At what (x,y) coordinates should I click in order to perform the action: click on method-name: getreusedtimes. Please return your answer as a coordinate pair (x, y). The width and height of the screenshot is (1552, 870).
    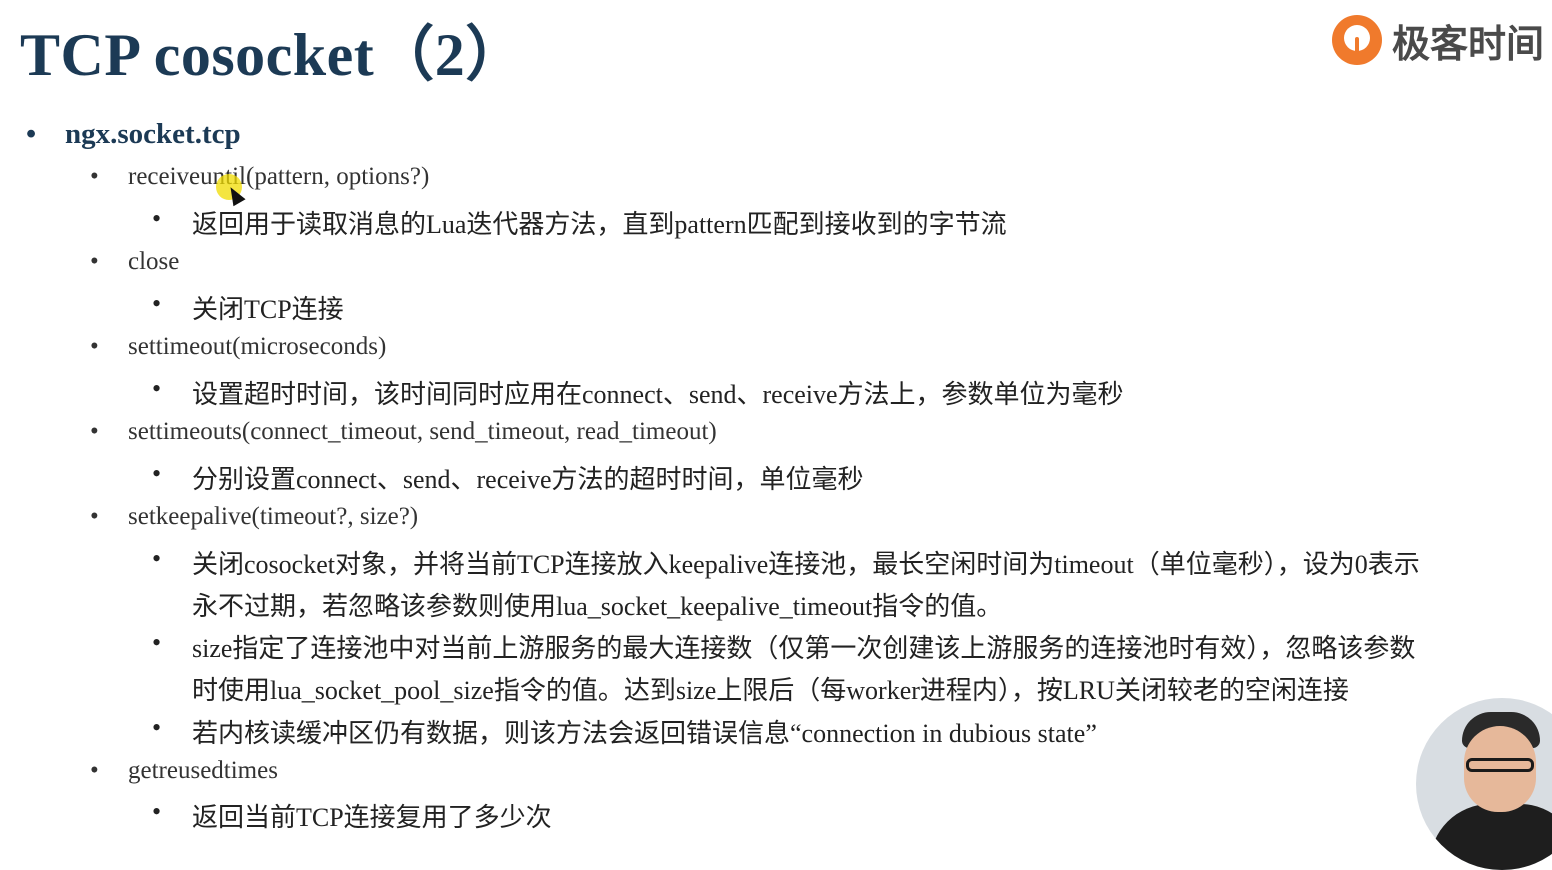
    Looking at the image, I should click on (203, 770).